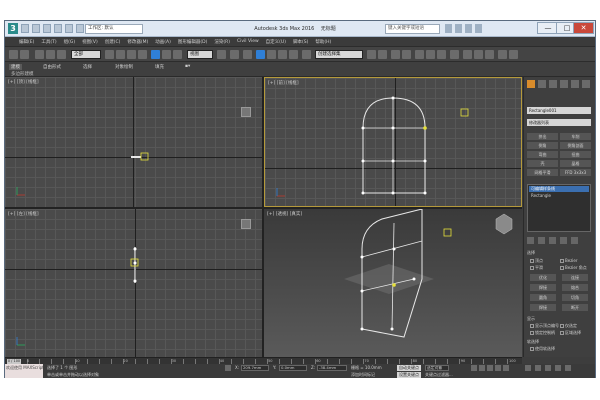 This screenshot has width=600, height=400. I want to click on search-input: 键入关键字或短语, so click(412, 29).